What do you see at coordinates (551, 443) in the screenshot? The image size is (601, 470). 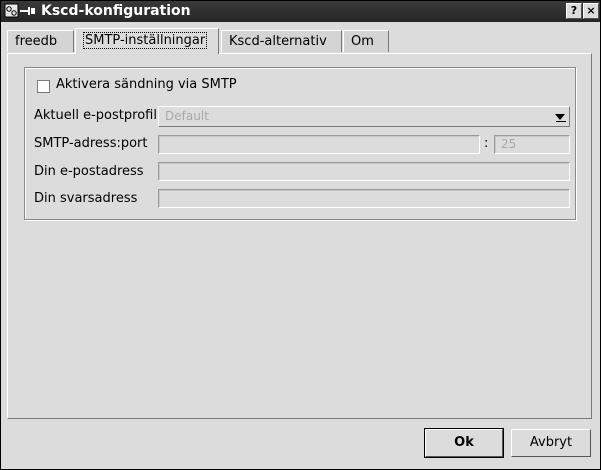 I see `cancel-button: Avbryt` at bounding box center [551, 443].